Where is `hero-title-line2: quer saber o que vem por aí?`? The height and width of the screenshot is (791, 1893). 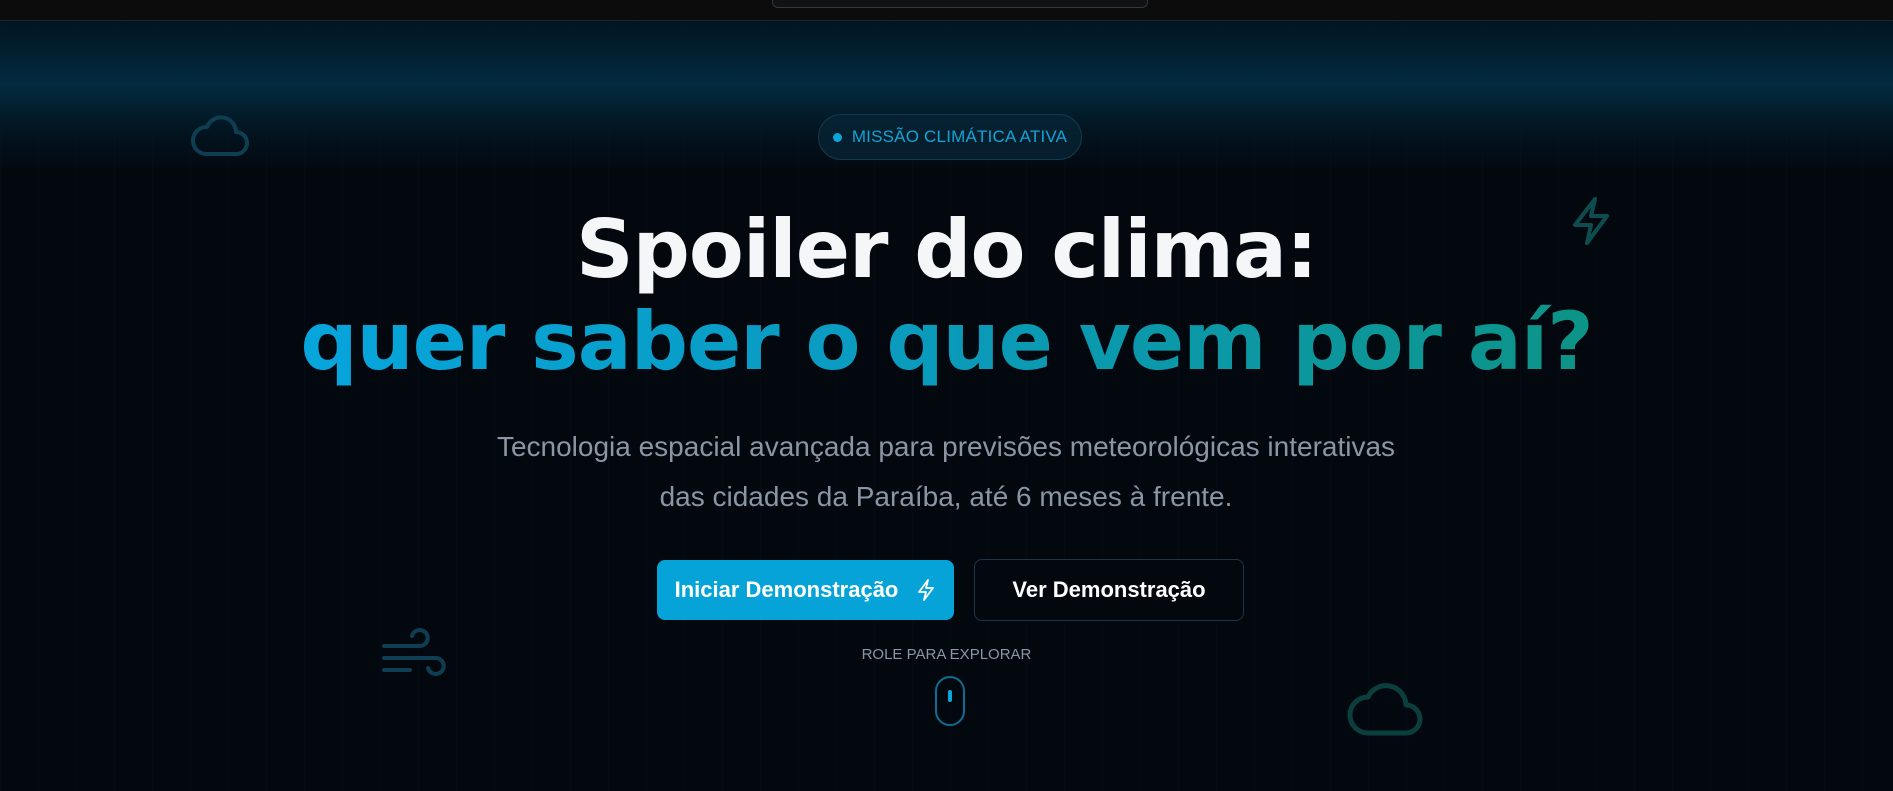 hero-title-line2: quer saber o que vem por aí? is located at coordinates (946, 342).